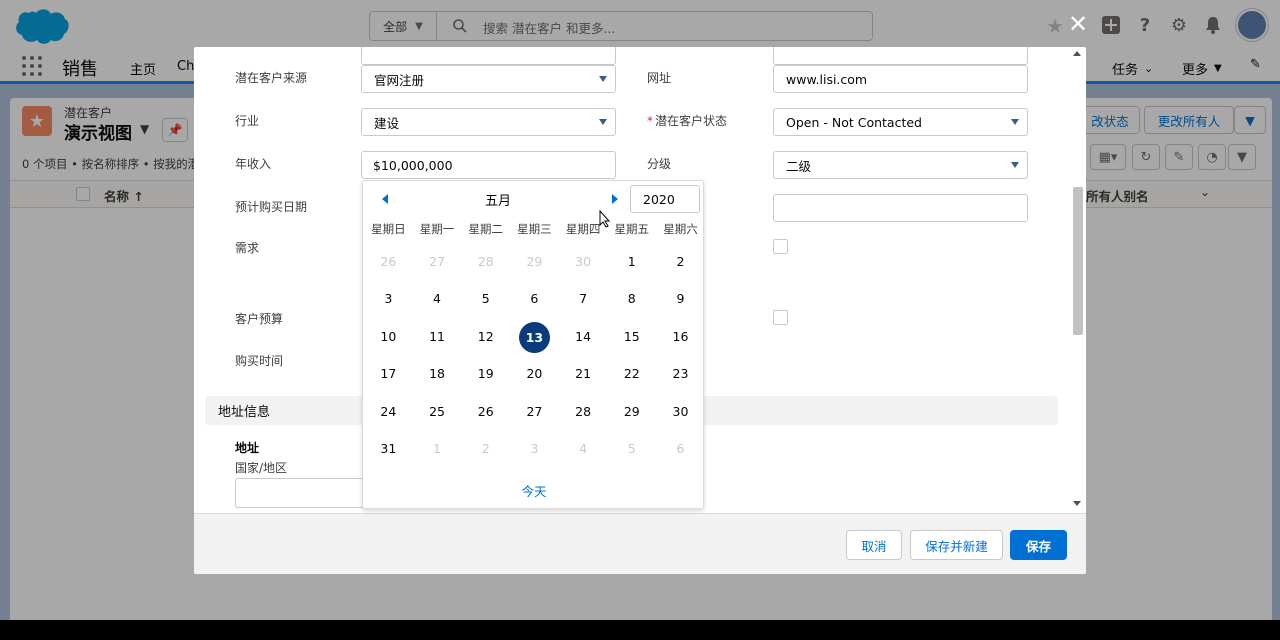 This screenshot has height=640, width=1280. What do you see at coordinates (687, 120) in the screenshot?
I see `lead-status-label: * 潜在客户状态` at bounding box center [687, 120].